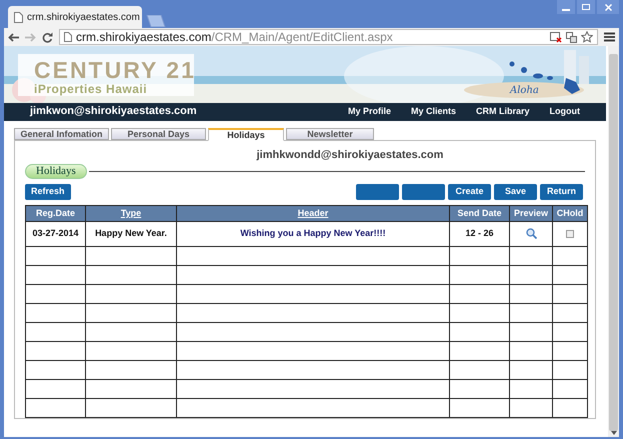 The height and width of the screenshot is (439, 623). What do you see at coordinates (131, 214) in the screenshot?
I see `column-header: Type` at bounding box center [131, 214].